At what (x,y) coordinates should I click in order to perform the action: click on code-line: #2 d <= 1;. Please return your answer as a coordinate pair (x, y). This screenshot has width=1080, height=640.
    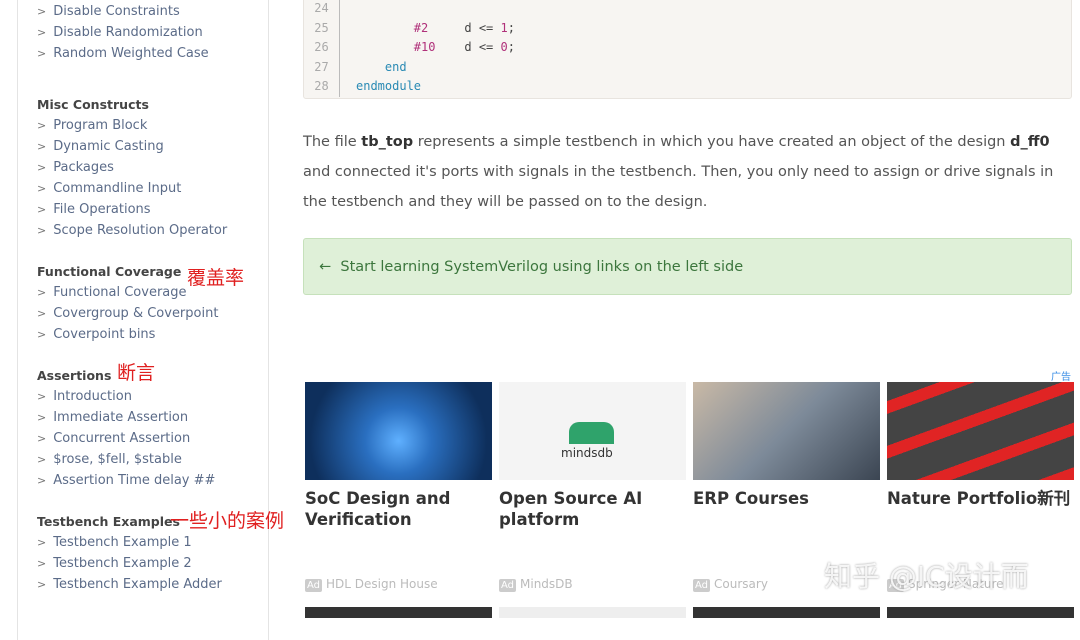
    Looking at the image, I should click on (435, 29).